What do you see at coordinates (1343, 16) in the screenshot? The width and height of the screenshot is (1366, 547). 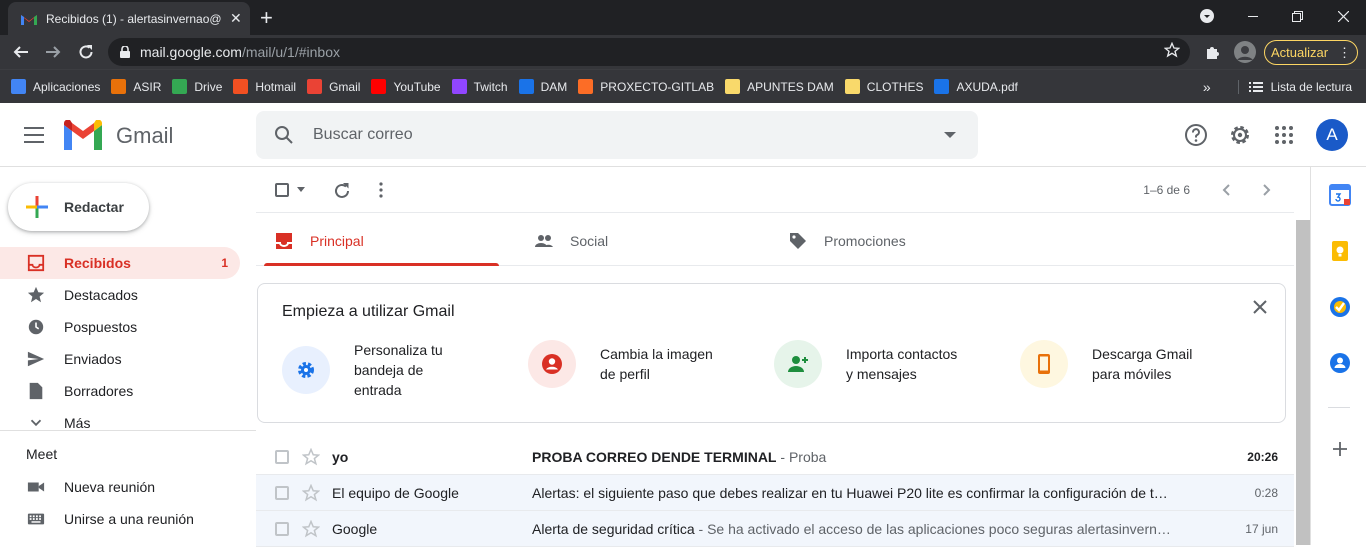 I see `close-window-button` at bounding box center [1343, 16].